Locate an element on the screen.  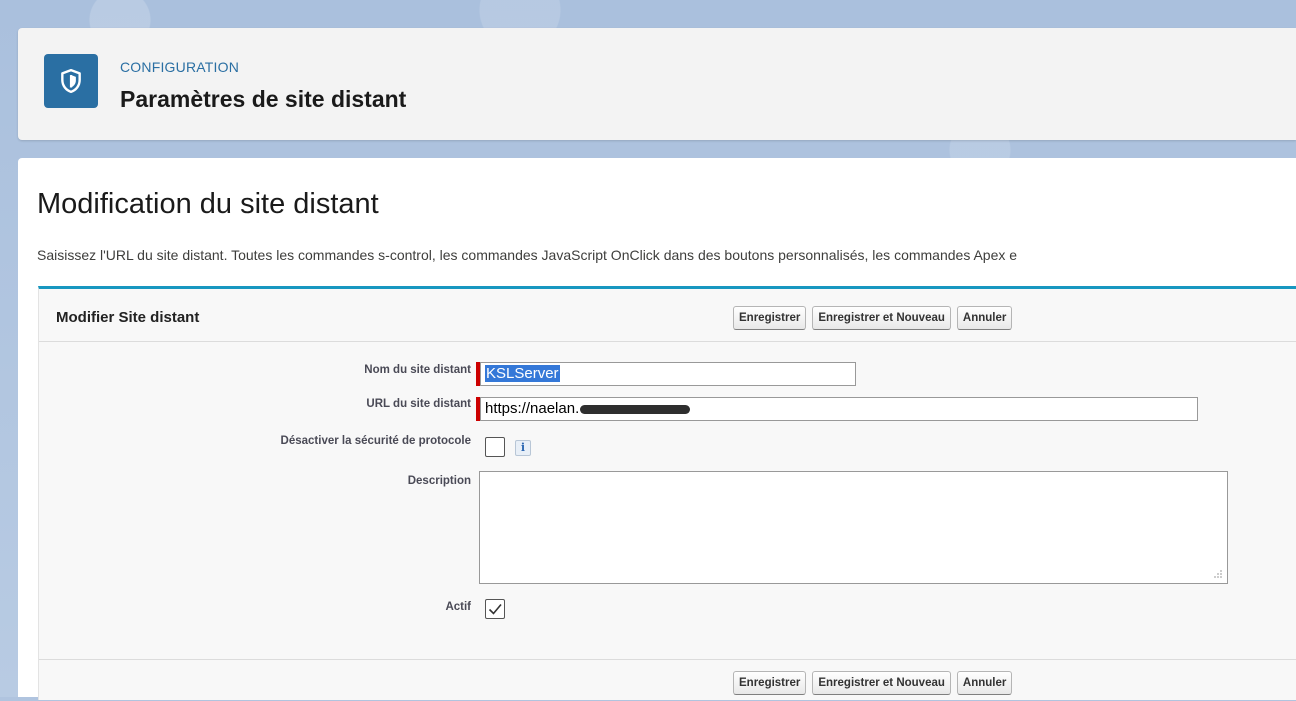
url-input: https://naelan. is located at coordinates (839, 409).